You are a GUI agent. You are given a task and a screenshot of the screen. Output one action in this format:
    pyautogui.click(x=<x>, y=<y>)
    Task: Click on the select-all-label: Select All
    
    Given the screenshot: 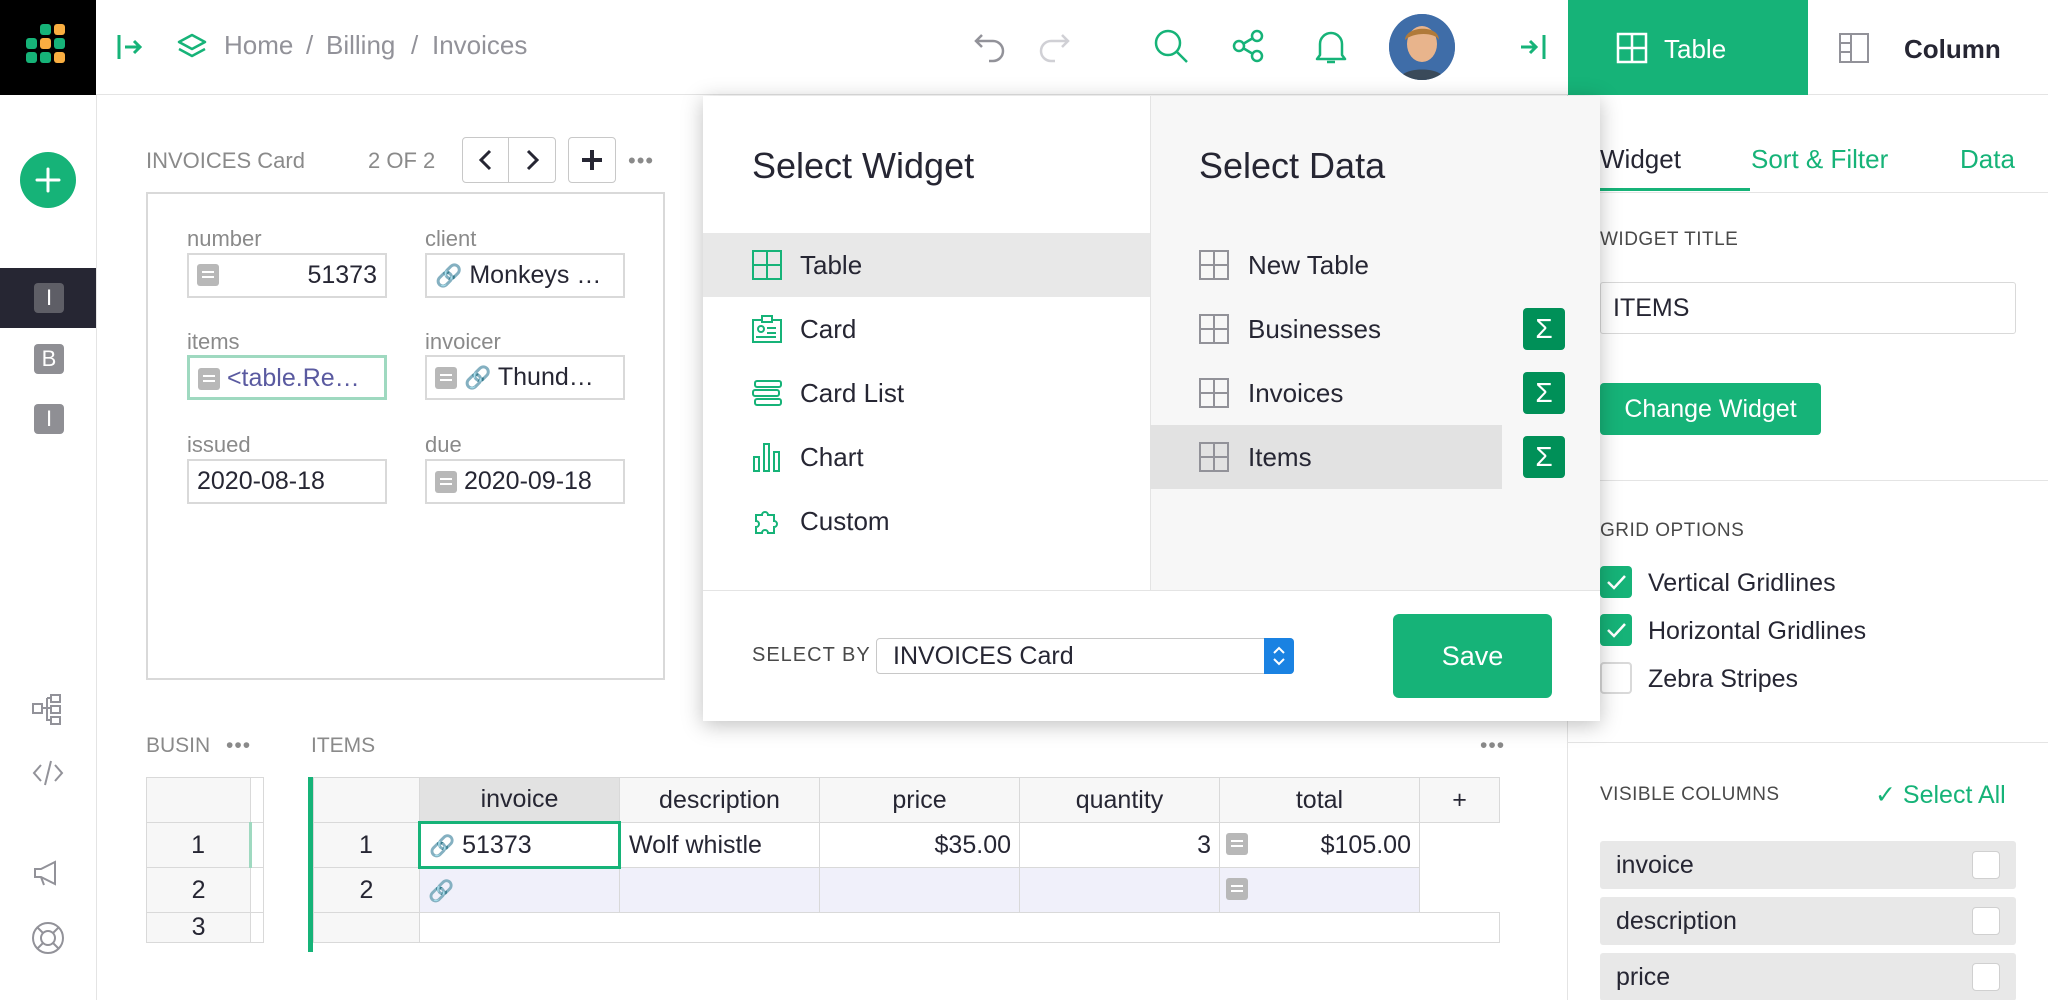 What is the action you would take?
    pyautogui.click(x=1954, y=795)
    